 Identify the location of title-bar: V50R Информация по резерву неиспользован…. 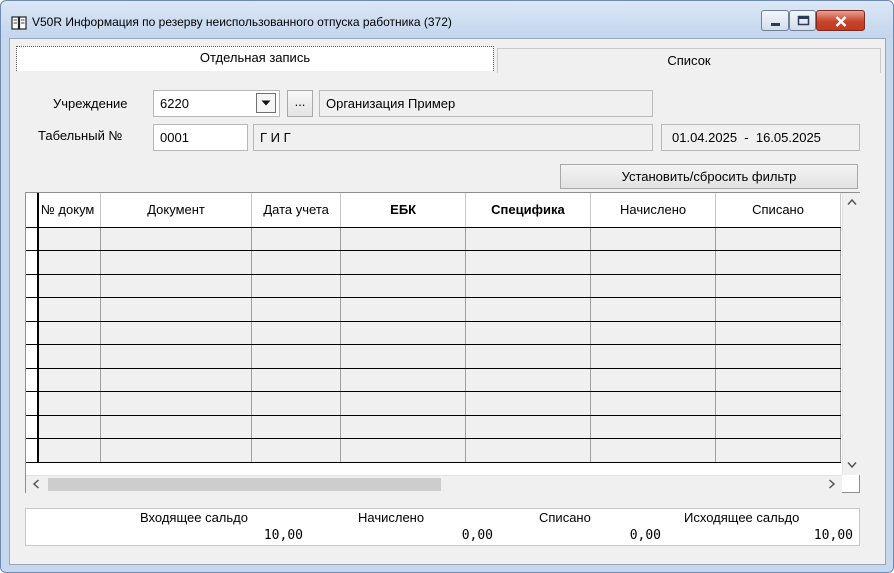
(447, 19).